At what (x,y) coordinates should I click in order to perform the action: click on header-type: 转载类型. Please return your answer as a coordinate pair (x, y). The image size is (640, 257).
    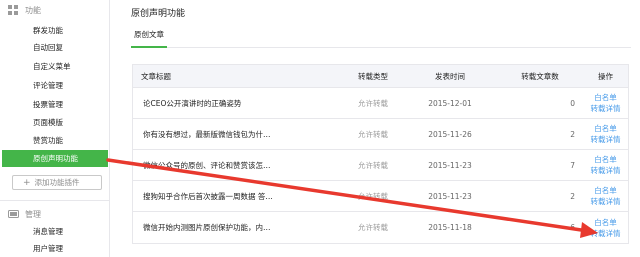
    Looking at the image, I should click on (373, 76).